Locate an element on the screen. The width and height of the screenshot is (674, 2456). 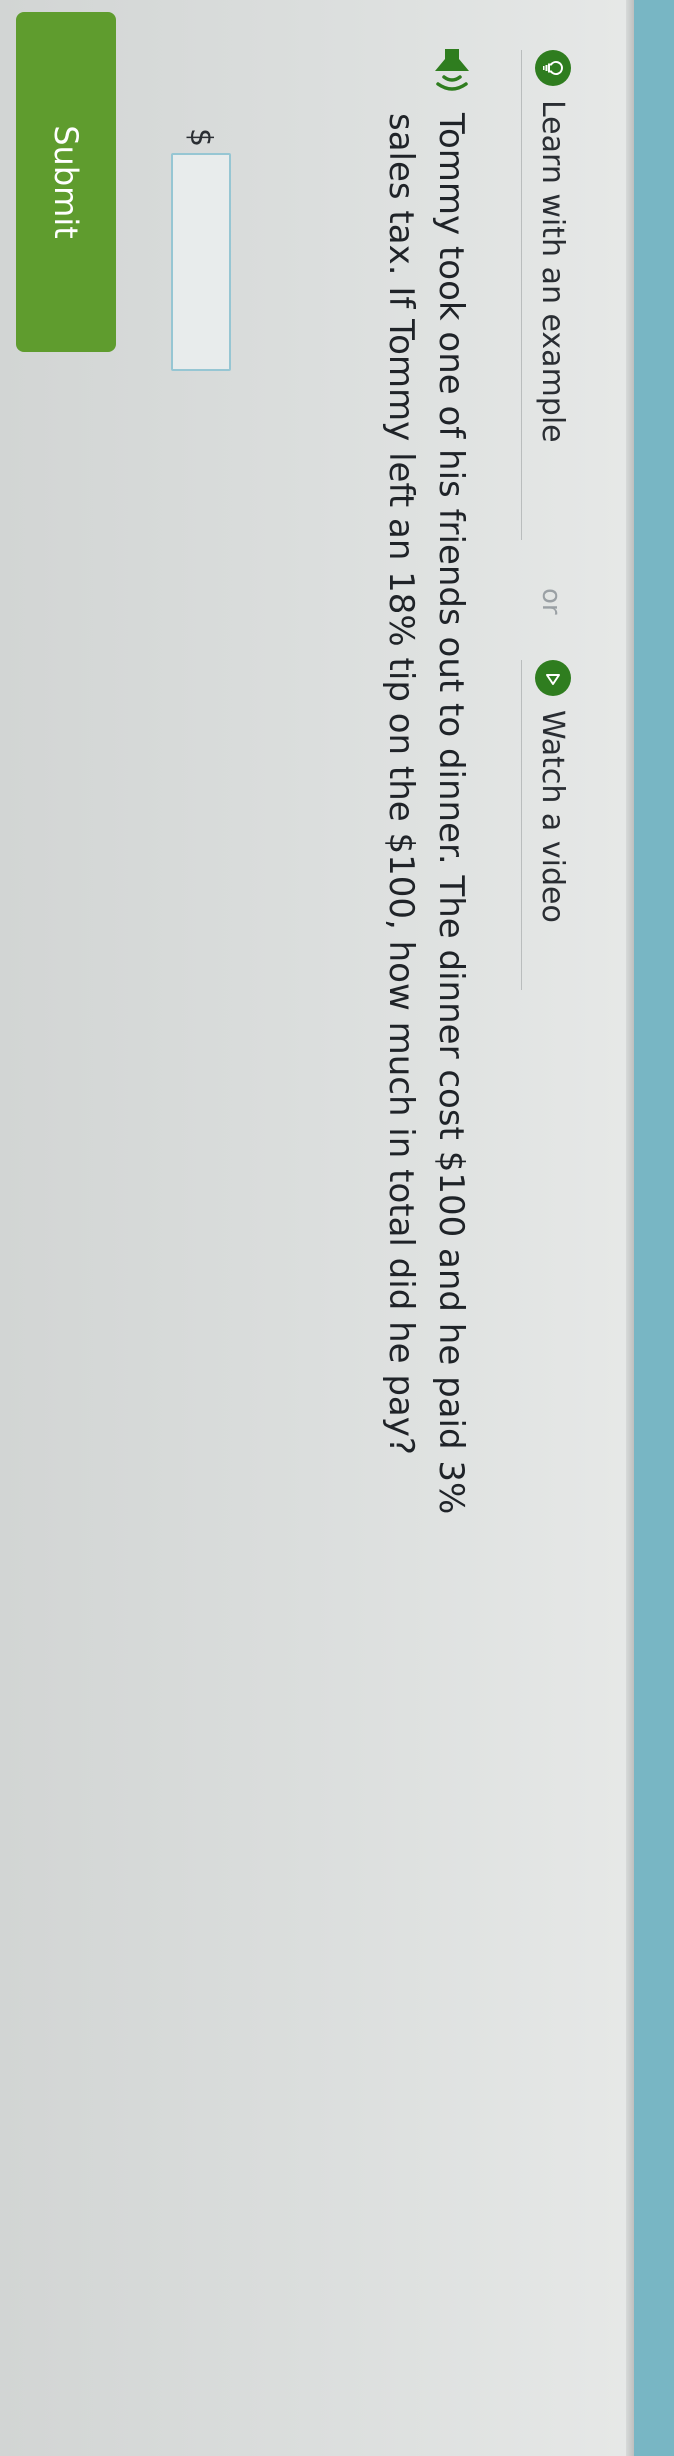
learn-link-underline is located at coordinates (521, 295).